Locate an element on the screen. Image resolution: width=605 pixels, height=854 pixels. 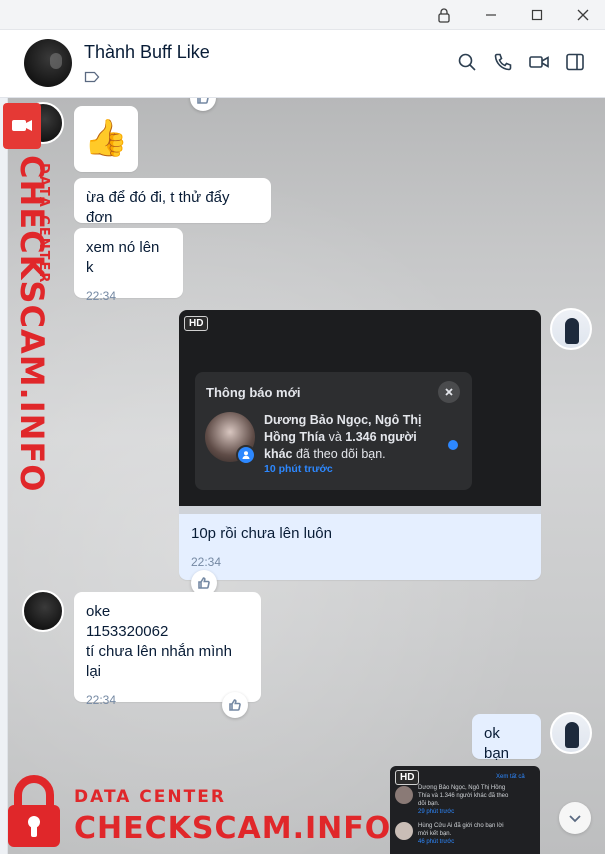
notification-text: Dương Bảo Ngọc, Ngô Thị Hồng is located at coordinates (462, 788).